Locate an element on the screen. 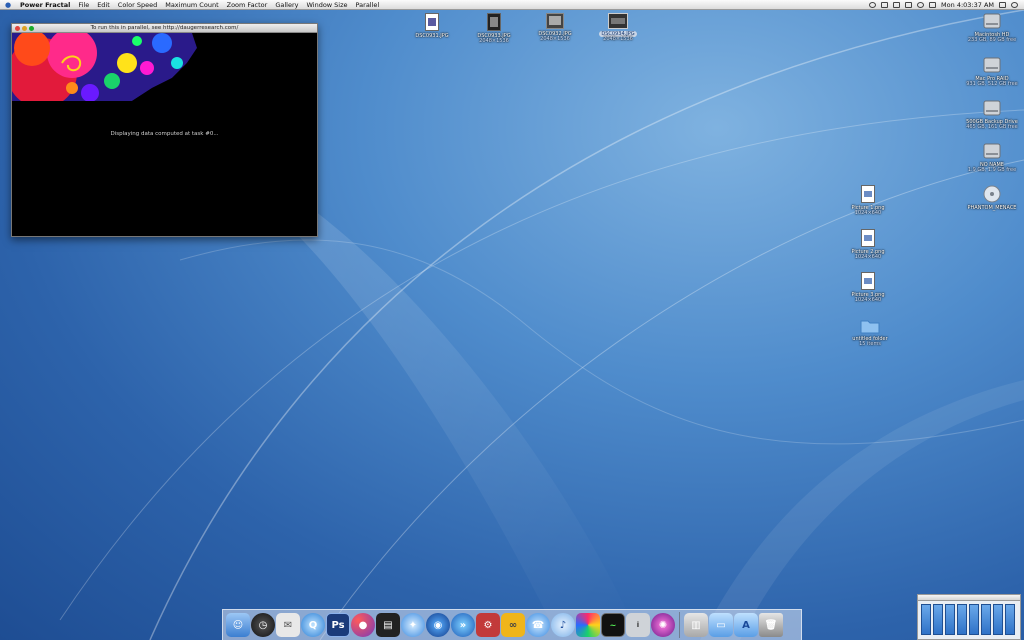  dock-car-icon: ⚙ is located at coordinates (488, 625).